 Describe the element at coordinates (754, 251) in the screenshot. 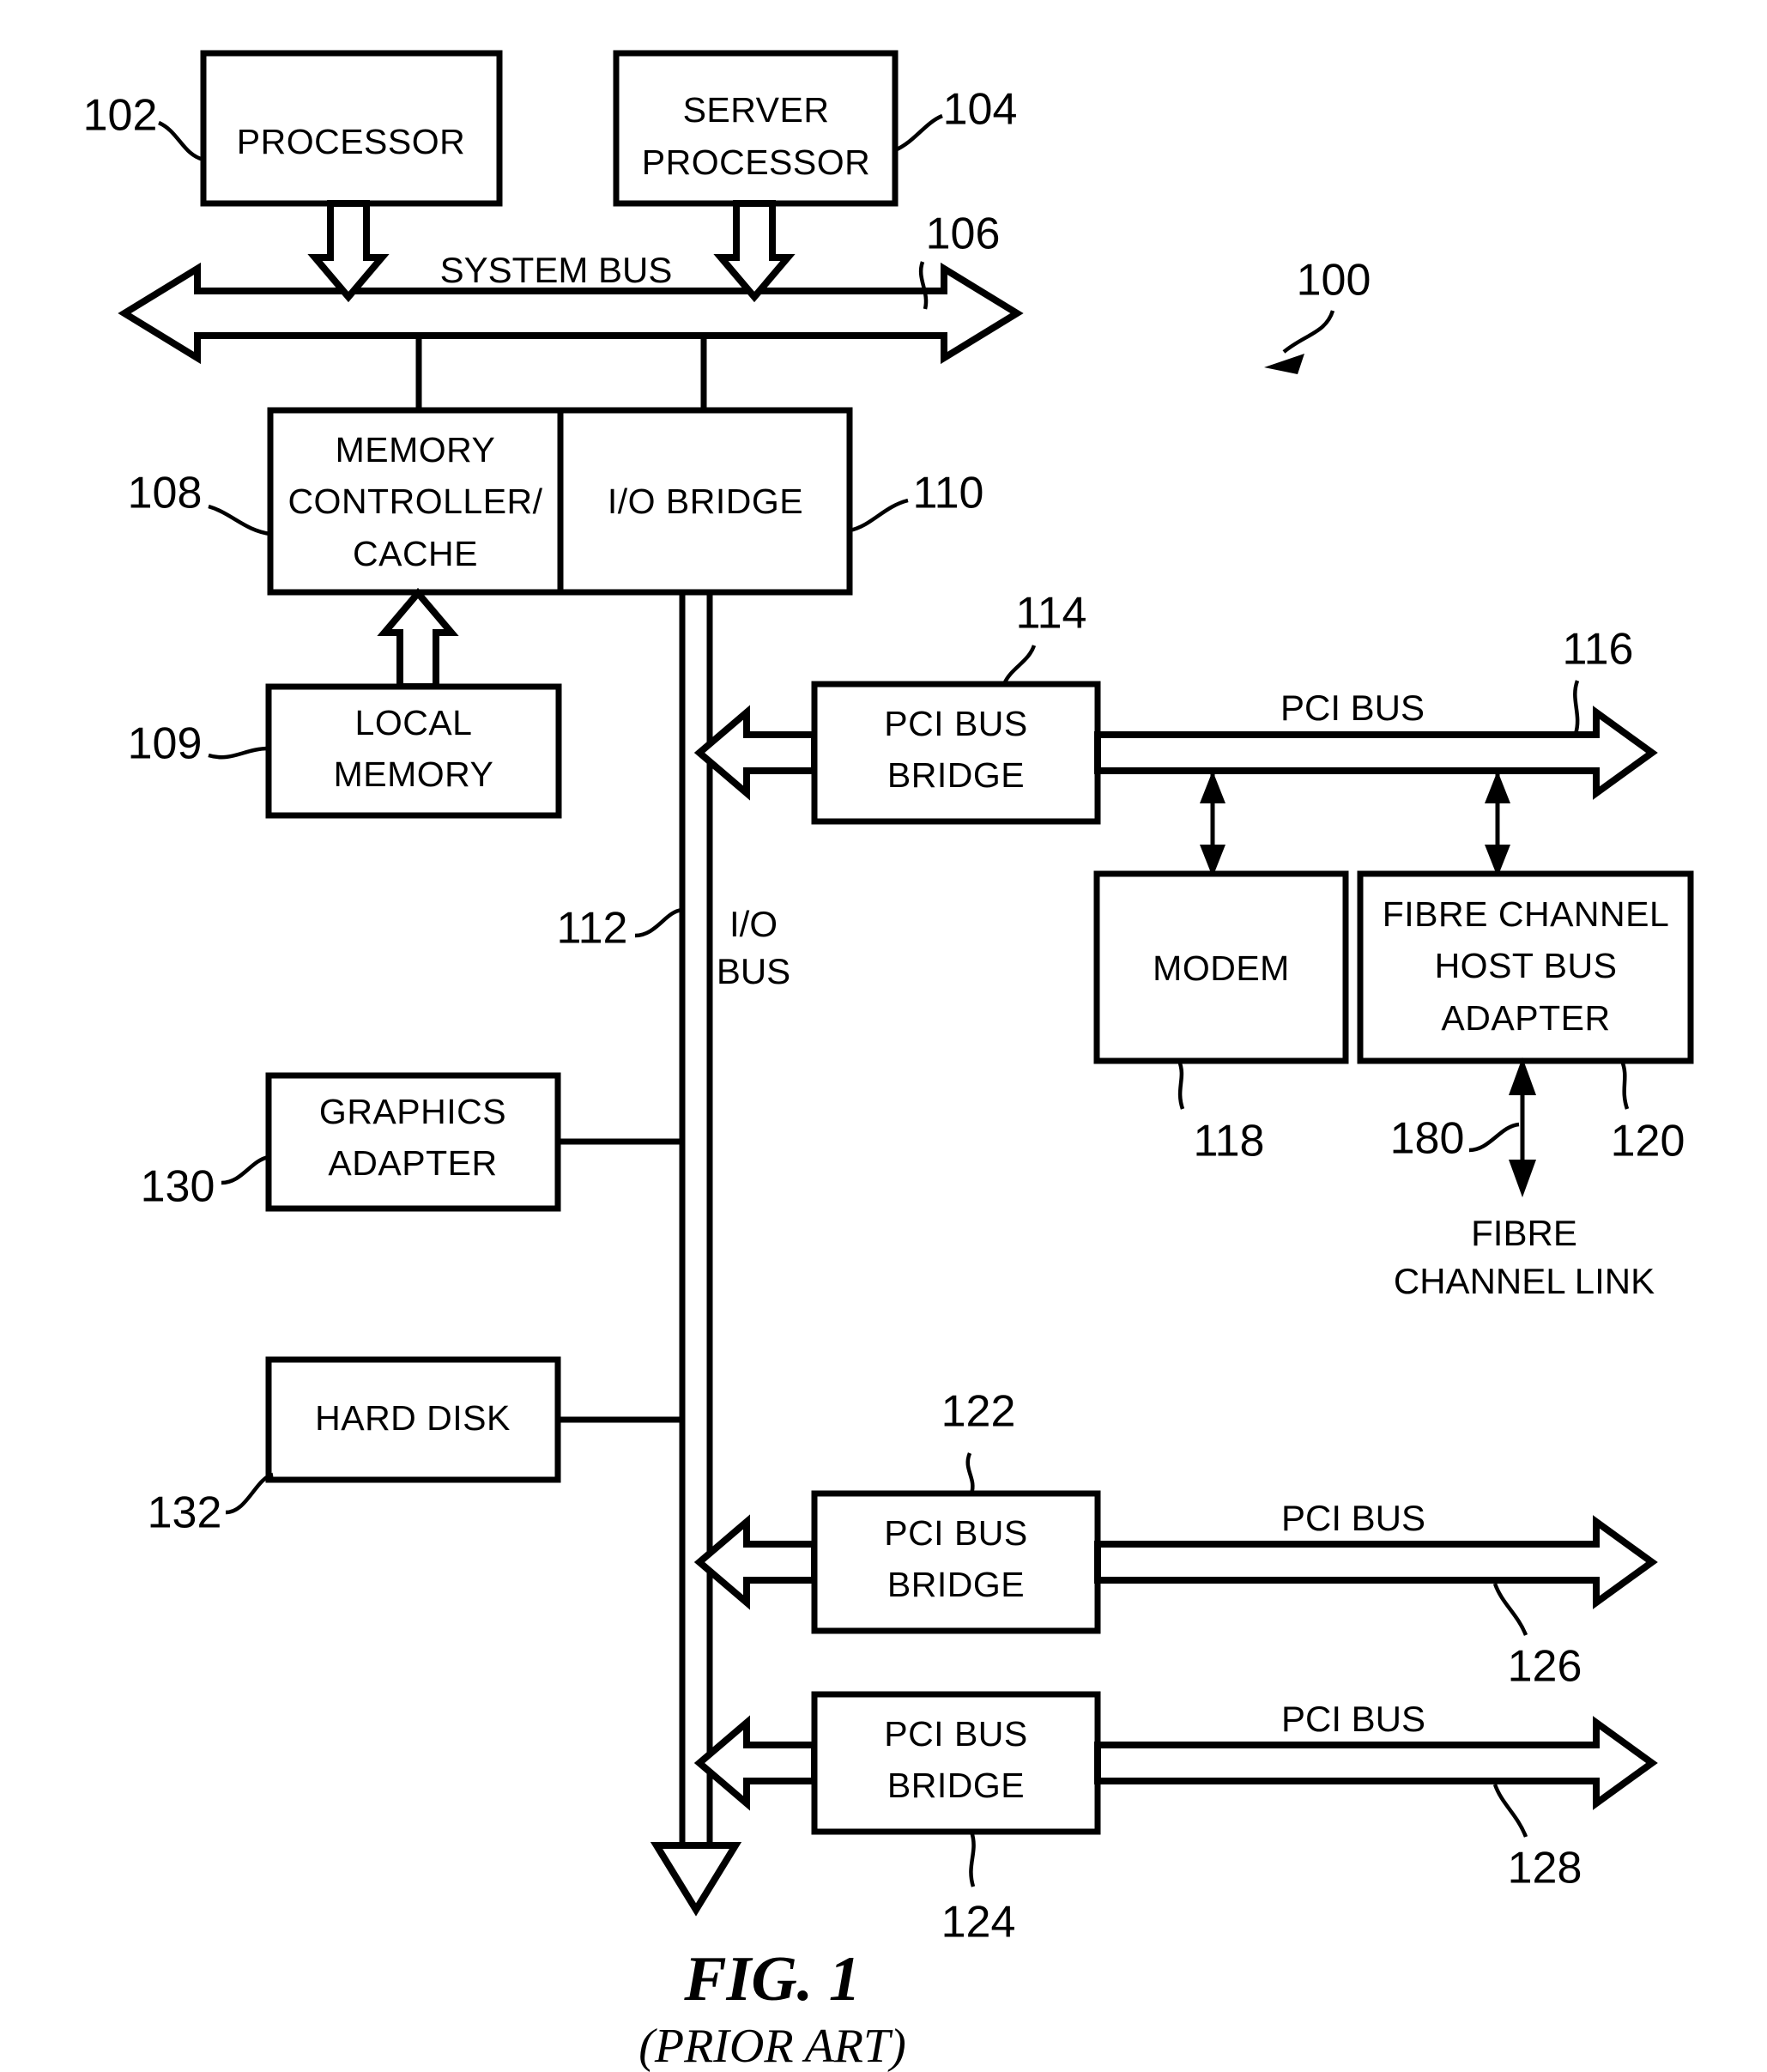

I see `server-processor-to-system-bus-arrow` at that location.